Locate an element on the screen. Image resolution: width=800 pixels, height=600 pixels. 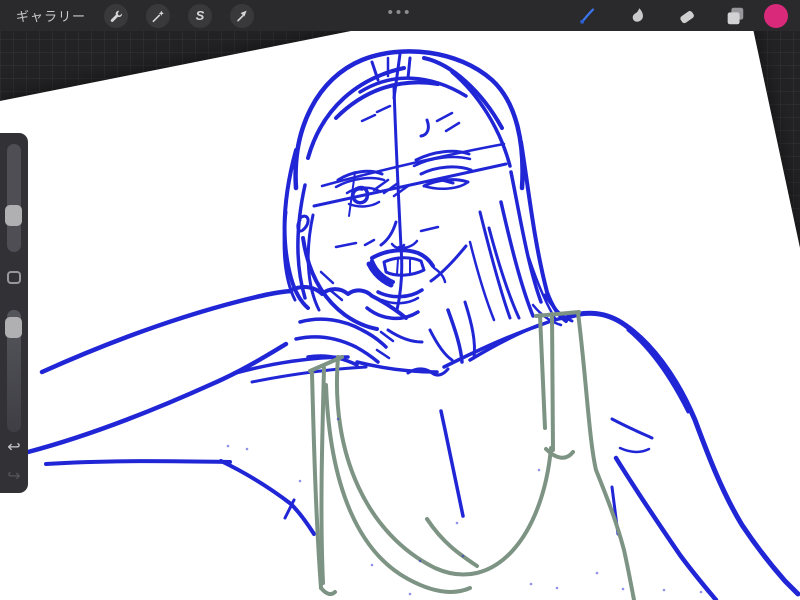
redo-button: ↪ is located at coordinates (14, 477).